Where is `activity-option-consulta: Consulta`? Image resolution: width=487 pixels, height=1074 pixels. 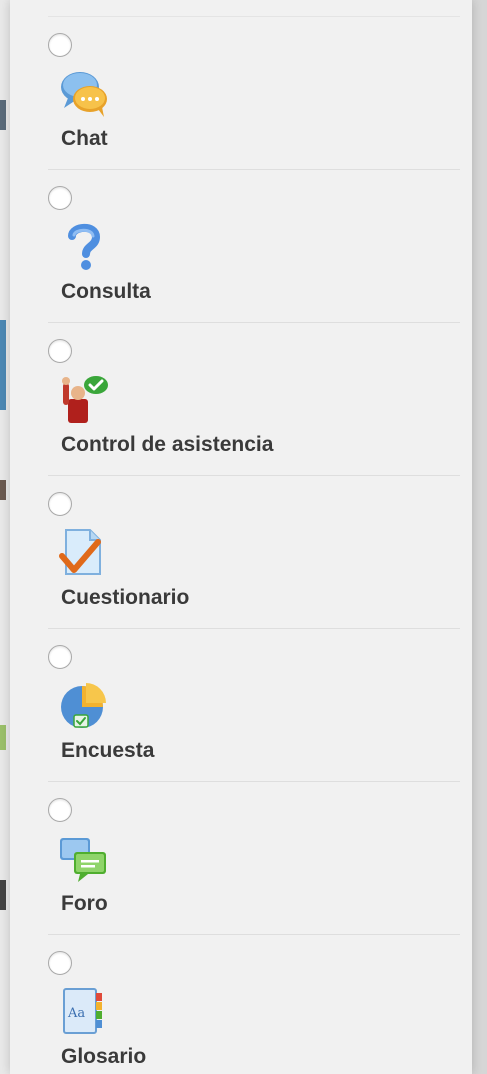 activity-option-consulta: Consulta is located at coordinates (254, 246).